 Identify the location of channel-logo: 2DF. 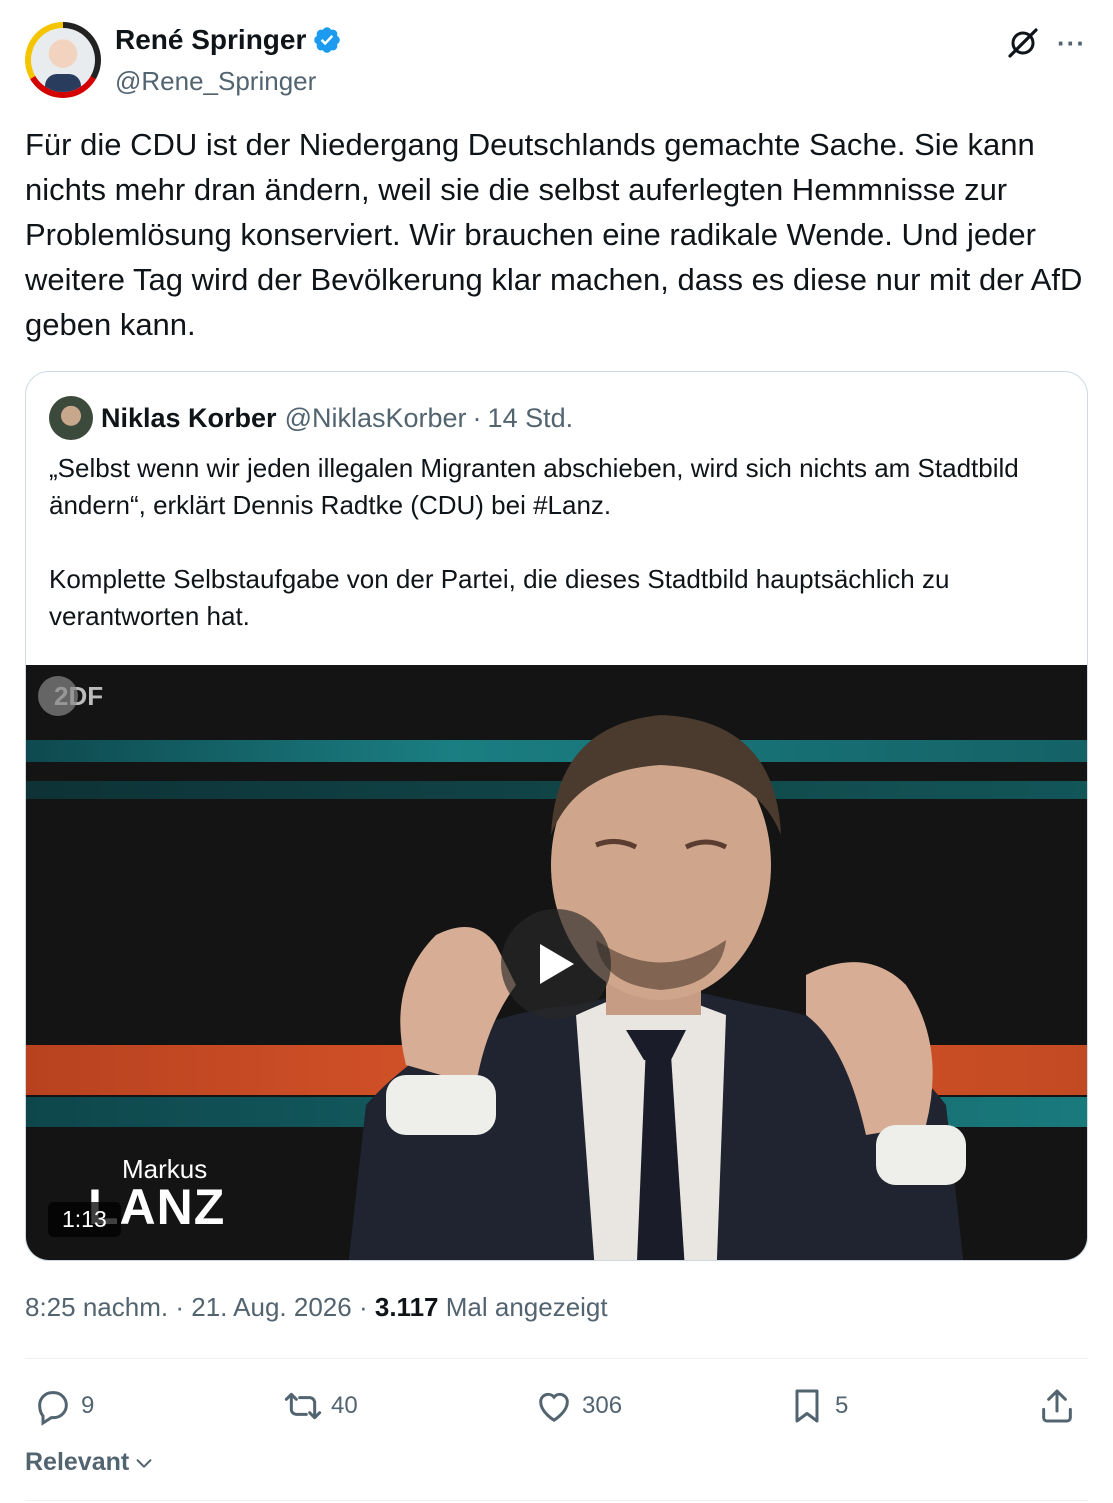
(78, 696).